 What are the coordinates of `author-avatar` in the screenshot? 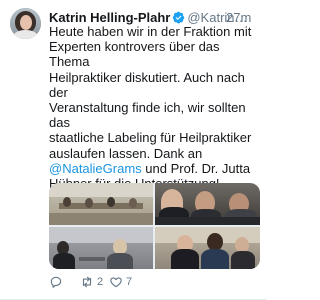 It's located at (25, 23).